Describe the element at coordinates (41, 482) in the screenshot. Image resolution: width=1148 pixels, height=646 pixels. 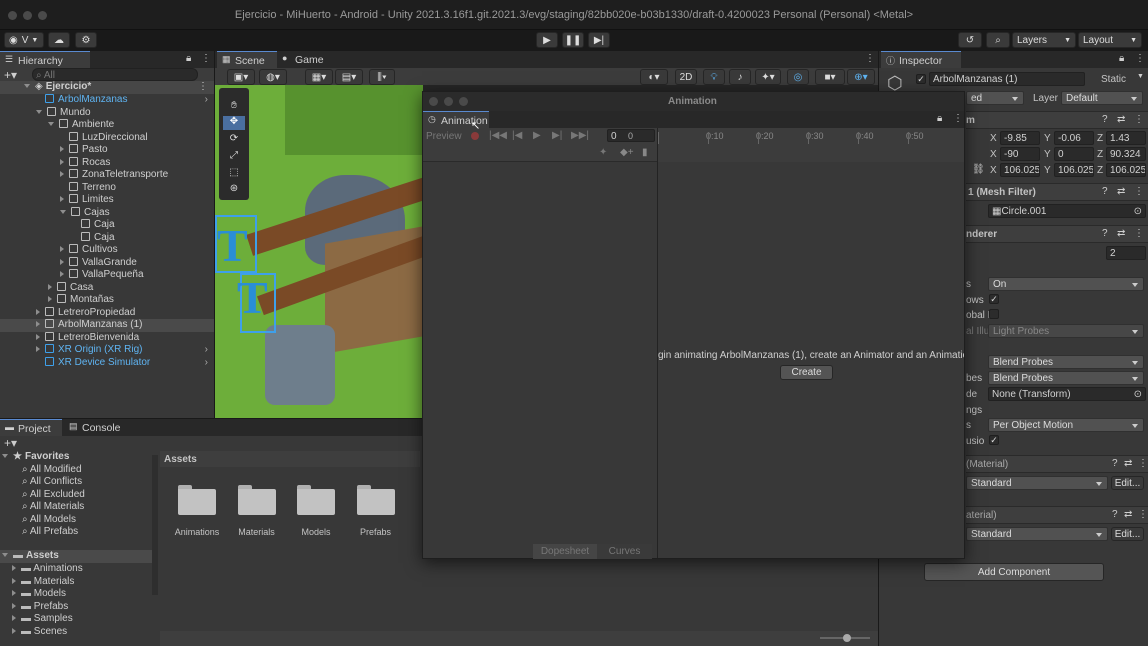
I see `favorite-item: ⌕ All Conflicts` at that location.